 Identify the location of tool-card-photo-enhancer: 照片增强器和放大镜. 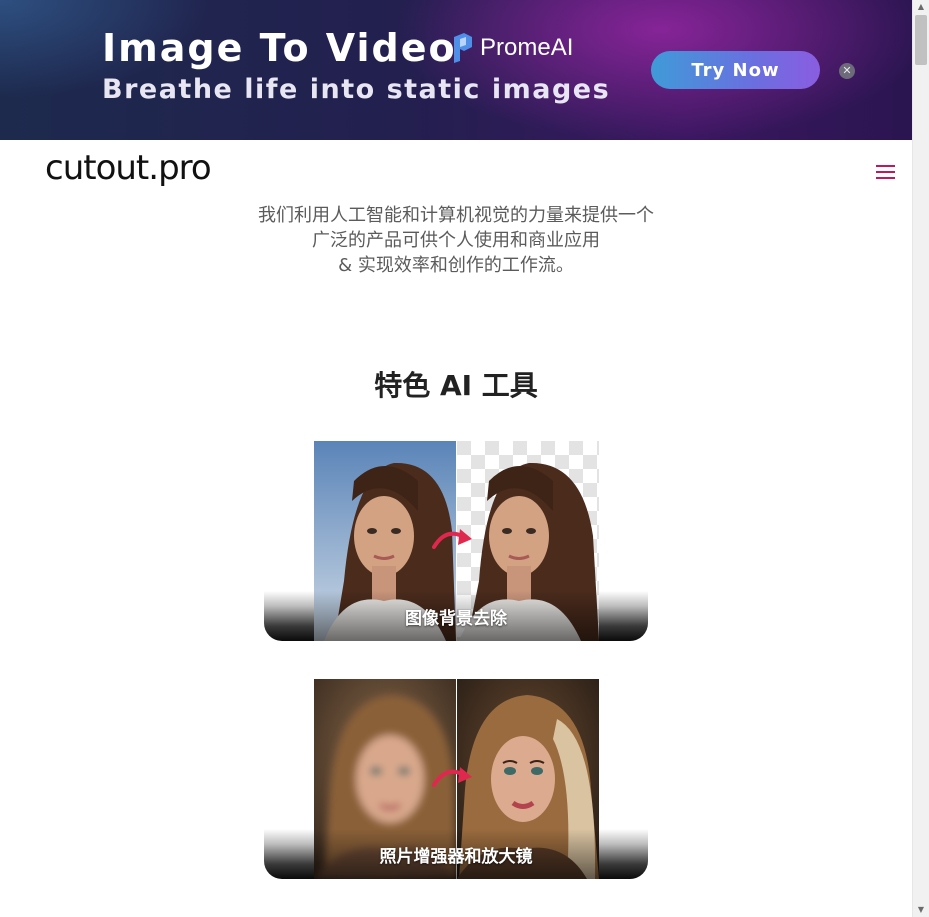
(456, 779).